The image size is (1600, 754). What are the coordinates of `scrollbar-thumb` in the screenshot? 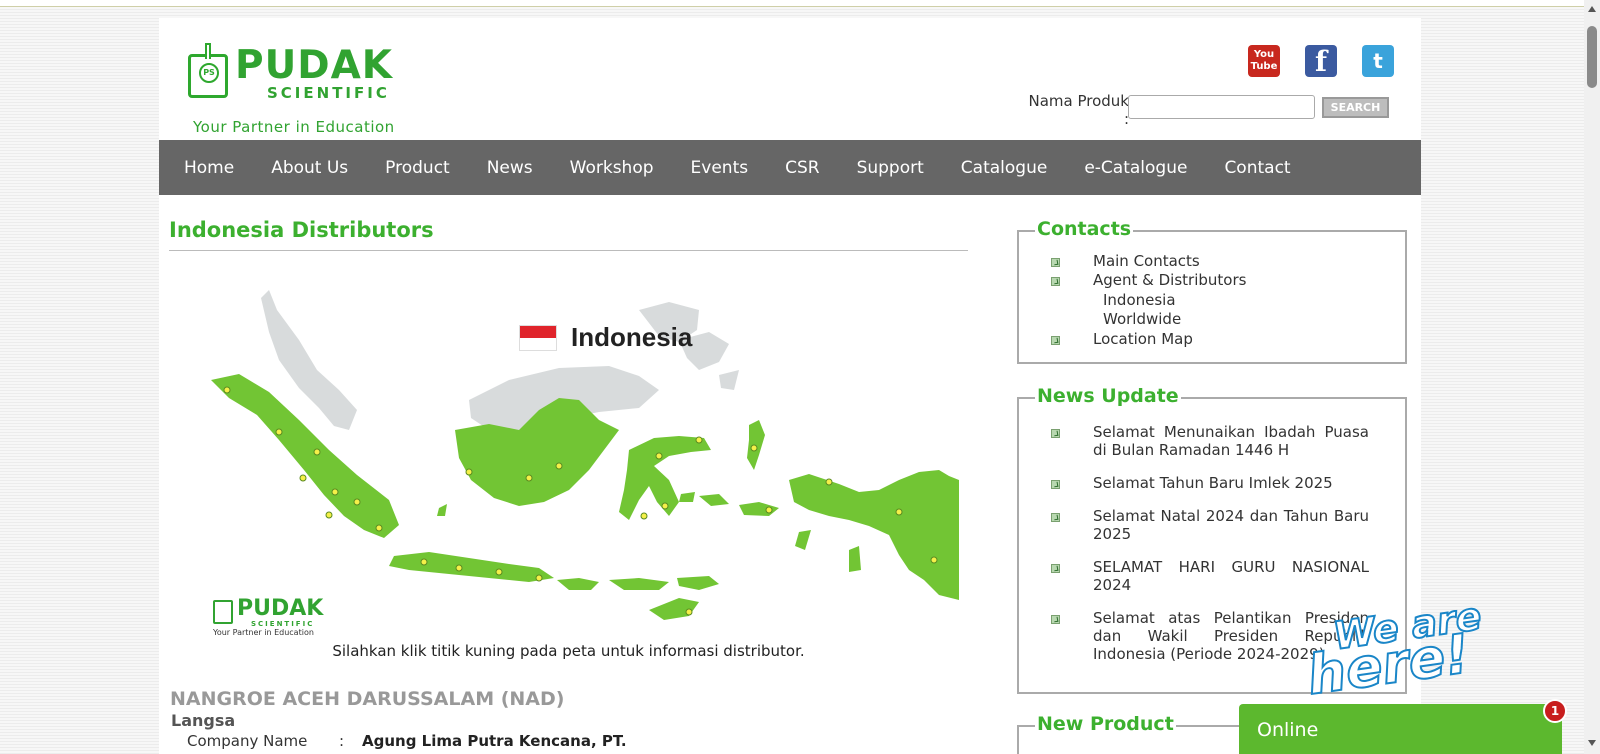 It's located at (1592, 57).